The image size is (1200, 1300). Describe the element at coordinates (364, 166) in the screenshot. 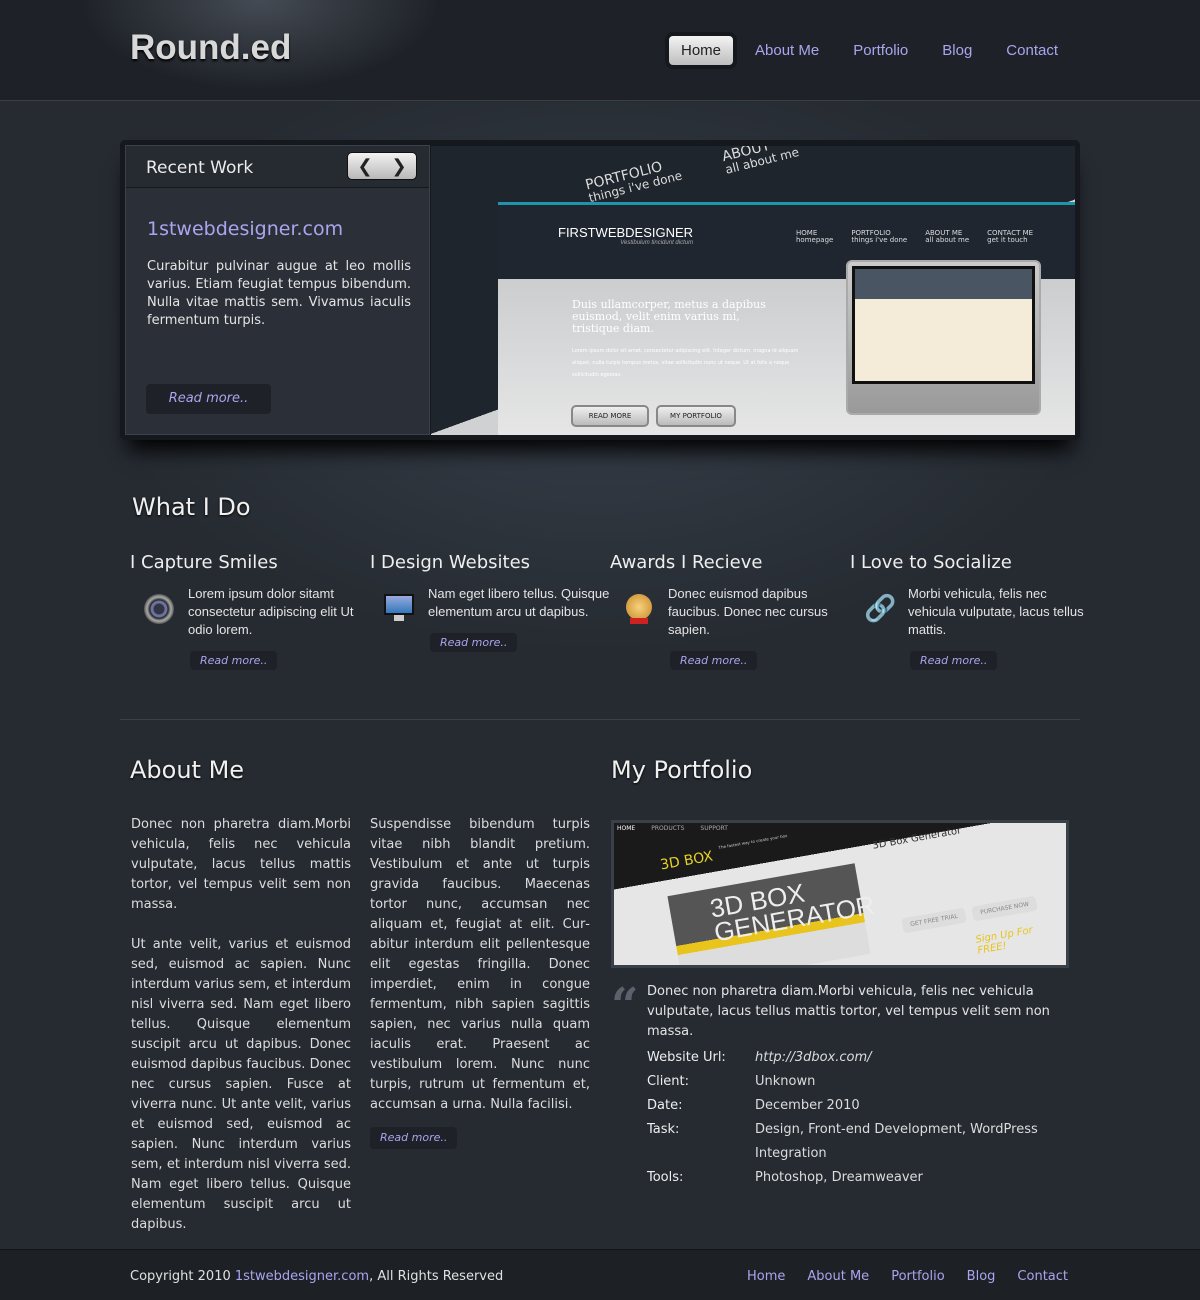

I see `chevron-left-icon: ❮` at that location.